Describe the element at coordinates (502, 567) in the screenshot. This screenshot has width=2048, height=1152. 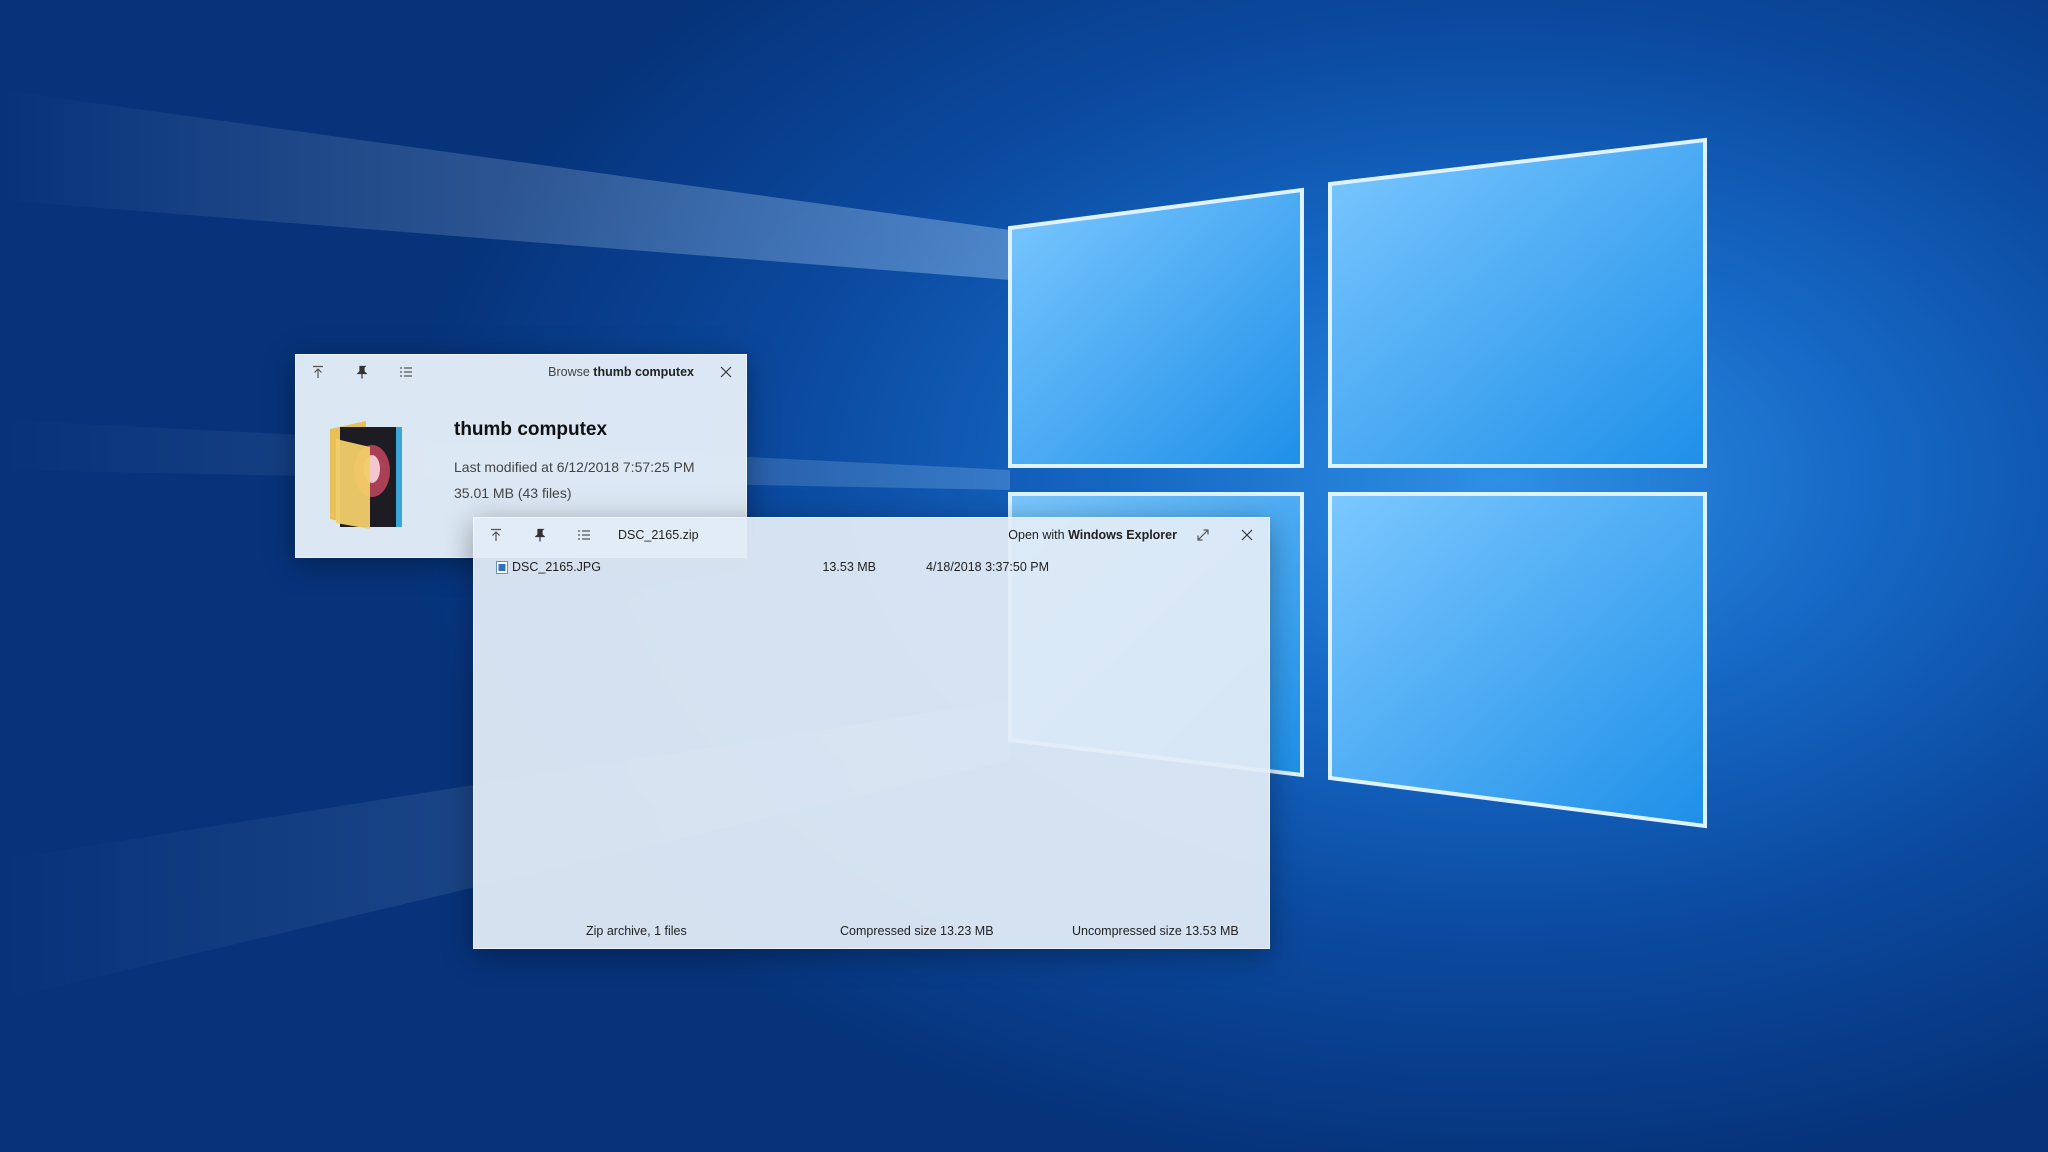
I see `image-file-icon` at that location.